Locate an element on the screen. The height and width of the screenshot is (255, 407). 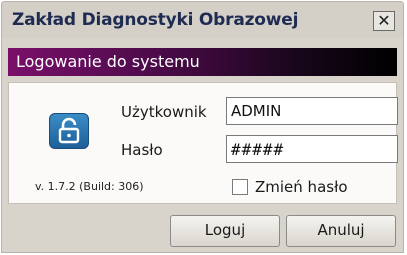
lock-icon is located at coordinates (69, 131).